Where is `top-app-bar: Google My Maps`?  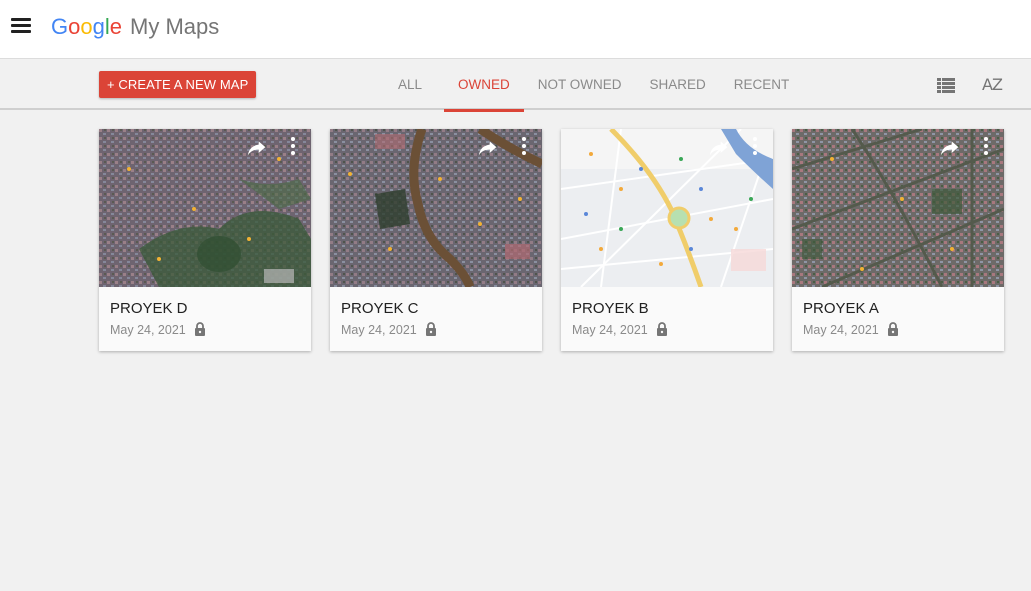 top-app-bar: Google My Maps is located at coordinates (515, 29).